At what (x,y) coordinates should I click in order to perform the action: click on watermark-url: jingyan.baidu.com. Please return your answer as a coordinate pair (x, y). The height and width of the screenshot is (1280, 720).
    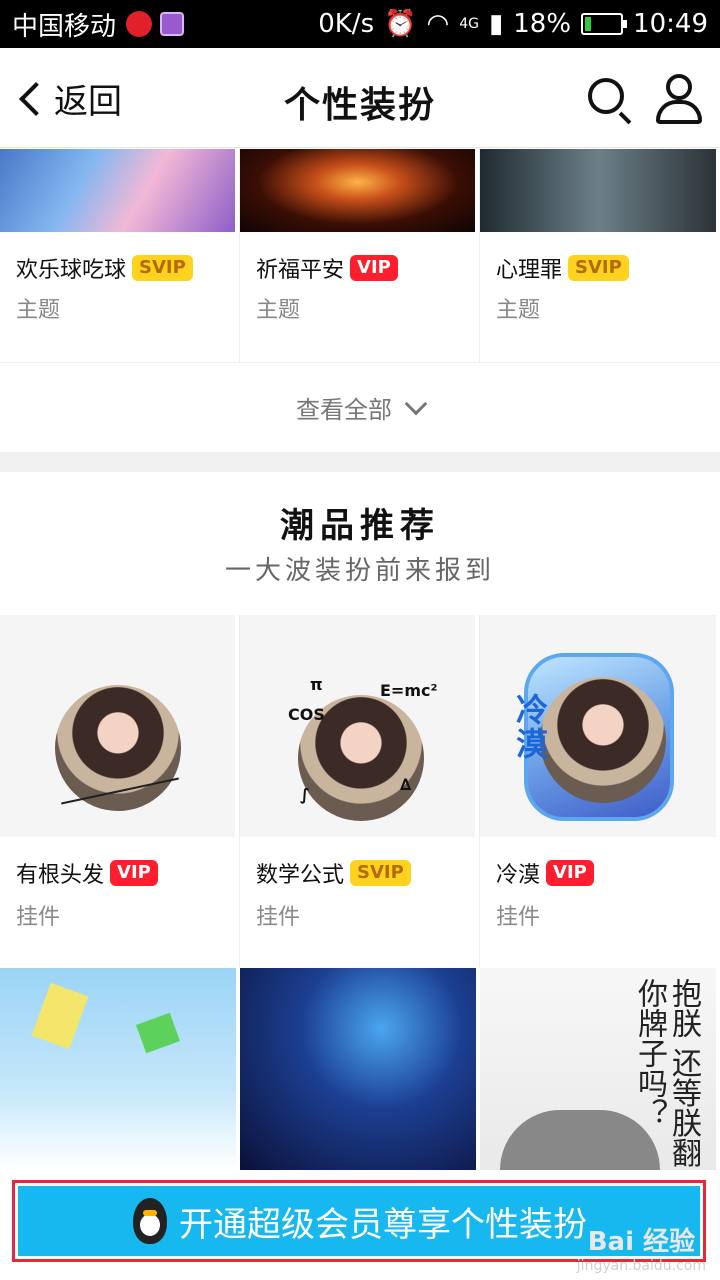
    Looking at the image, I should click on (641, 1266).